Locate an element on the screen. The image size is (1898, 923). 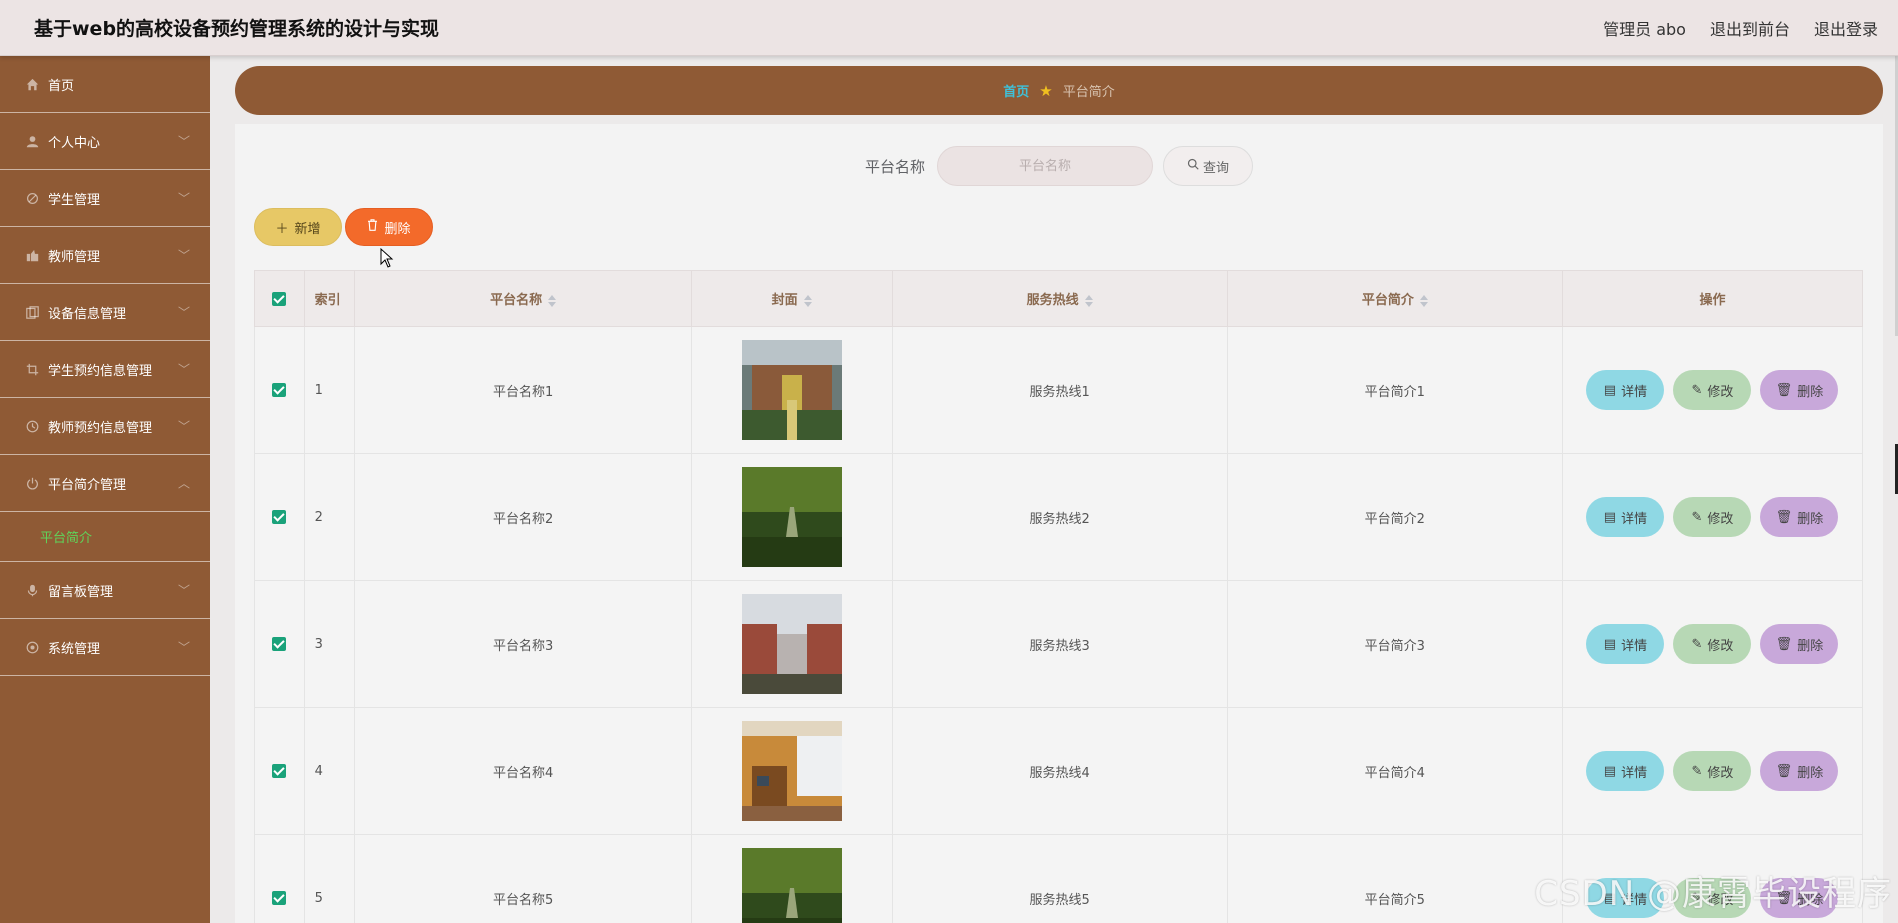
select-all-checkbox is located at coordinates (279, 298).